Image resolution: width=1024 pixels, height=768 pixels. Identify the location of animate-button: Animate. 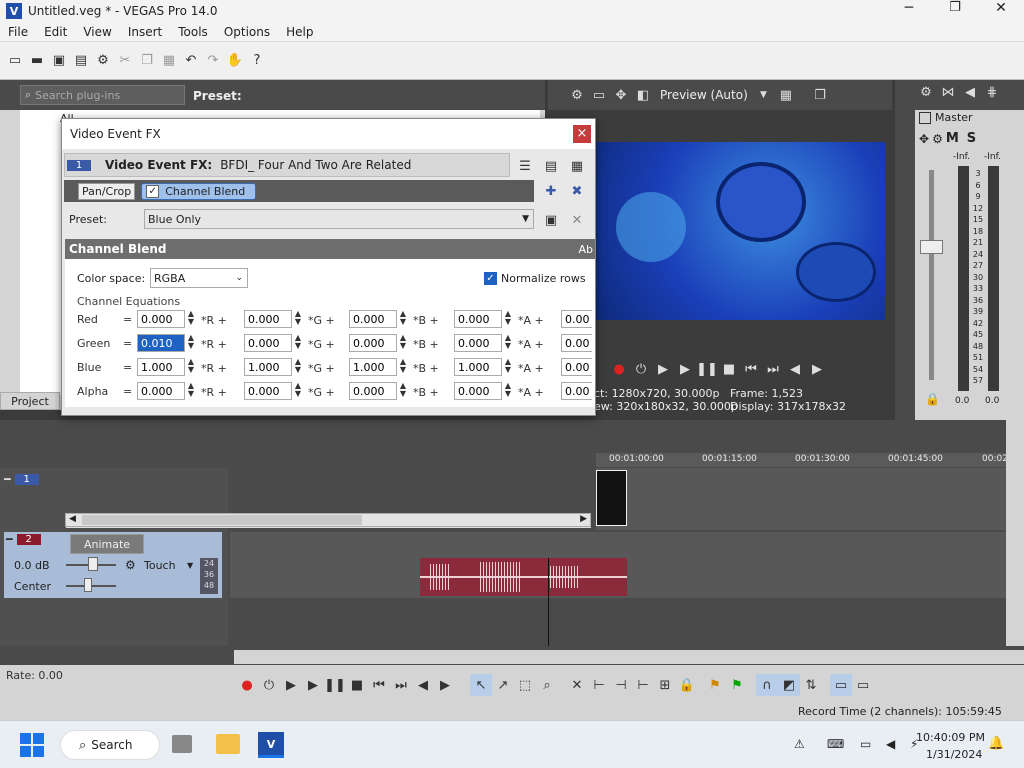
(107, 544).